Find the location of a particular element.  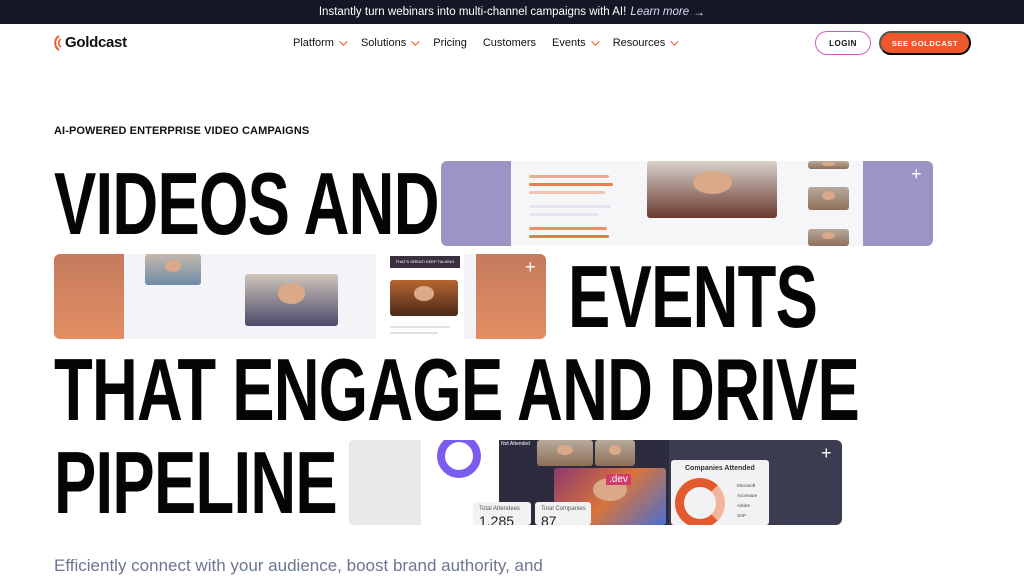

total-companies-stat: Total Companies 87 is located at coordinates (563, 513).